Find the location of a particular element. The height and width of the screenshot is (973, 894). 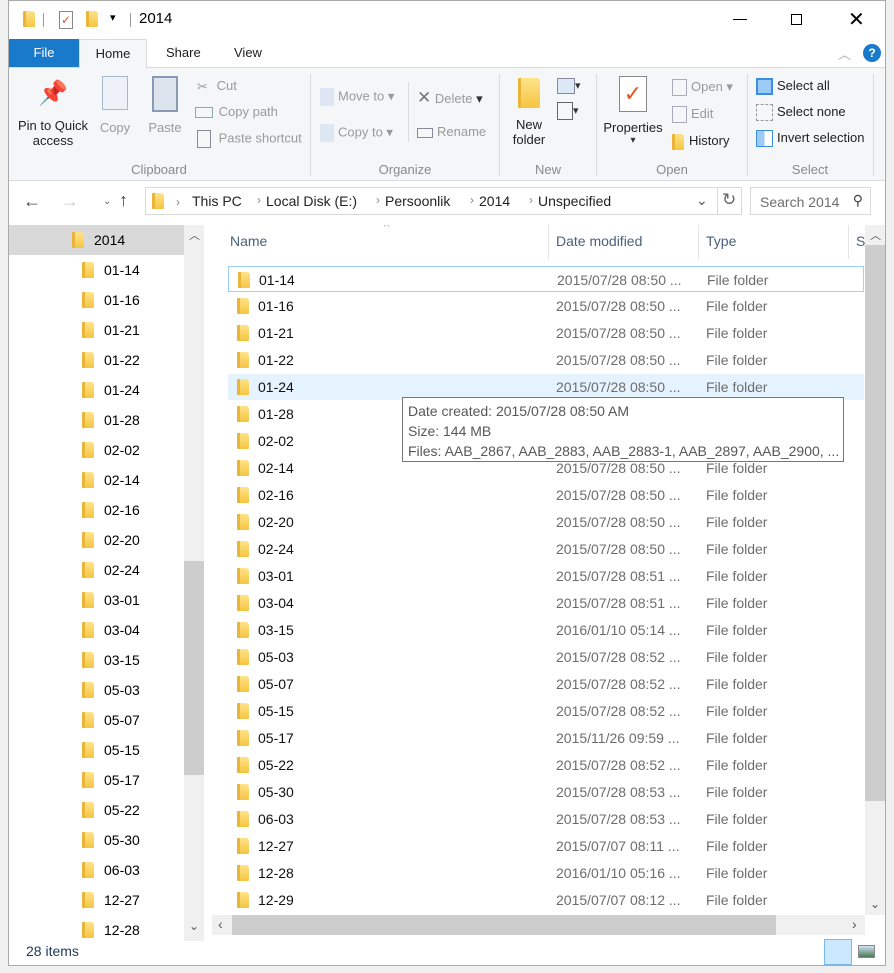

close-icon: ✕ is located at coordinates (856, 19).